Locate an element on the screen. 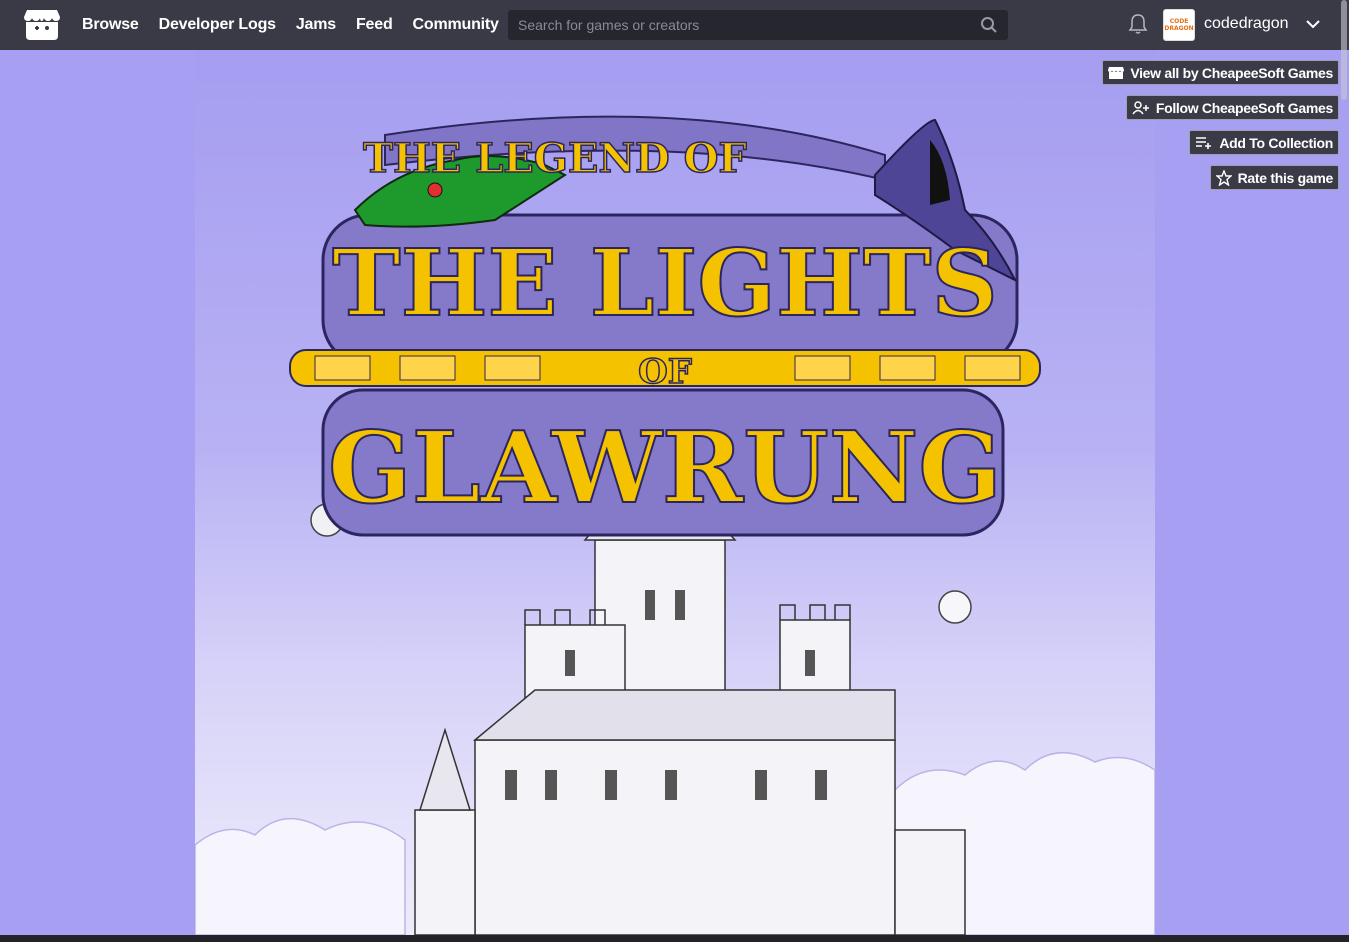 The image size is (1349, 942). follow-label: Follow CheapeeSoft Games is located at coordinates (1244, 107).